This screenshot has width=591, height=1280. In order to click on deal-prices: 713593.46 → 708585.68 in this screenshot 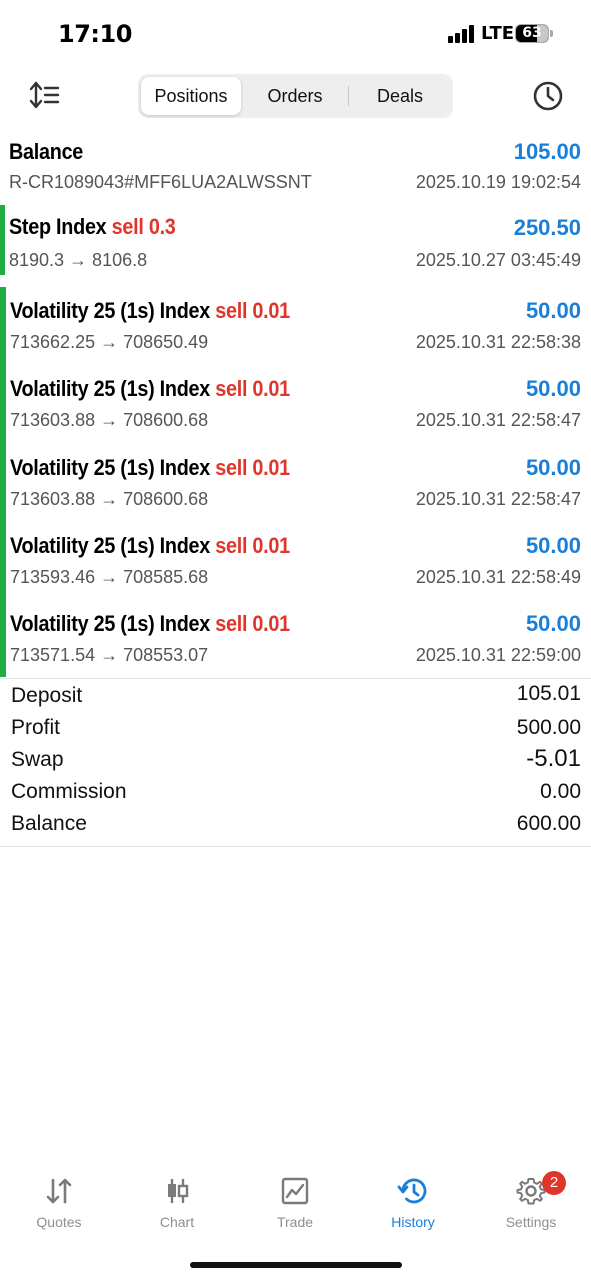, I will do `click(109, 577)`.